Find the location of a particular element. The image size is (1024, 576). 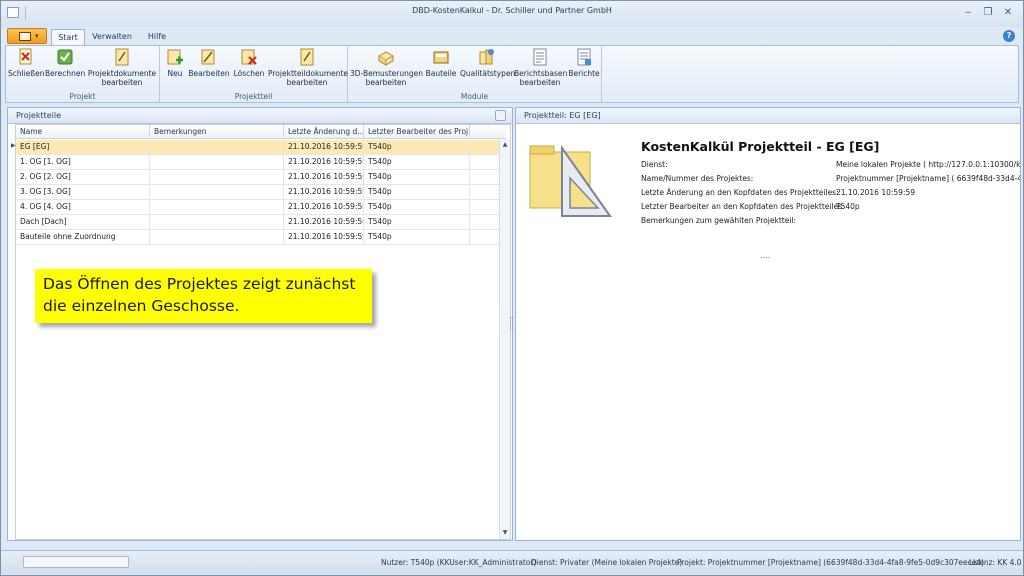

part-documents-button: Projektteildokumente bearbeiten is located at coordinates (308, 69).